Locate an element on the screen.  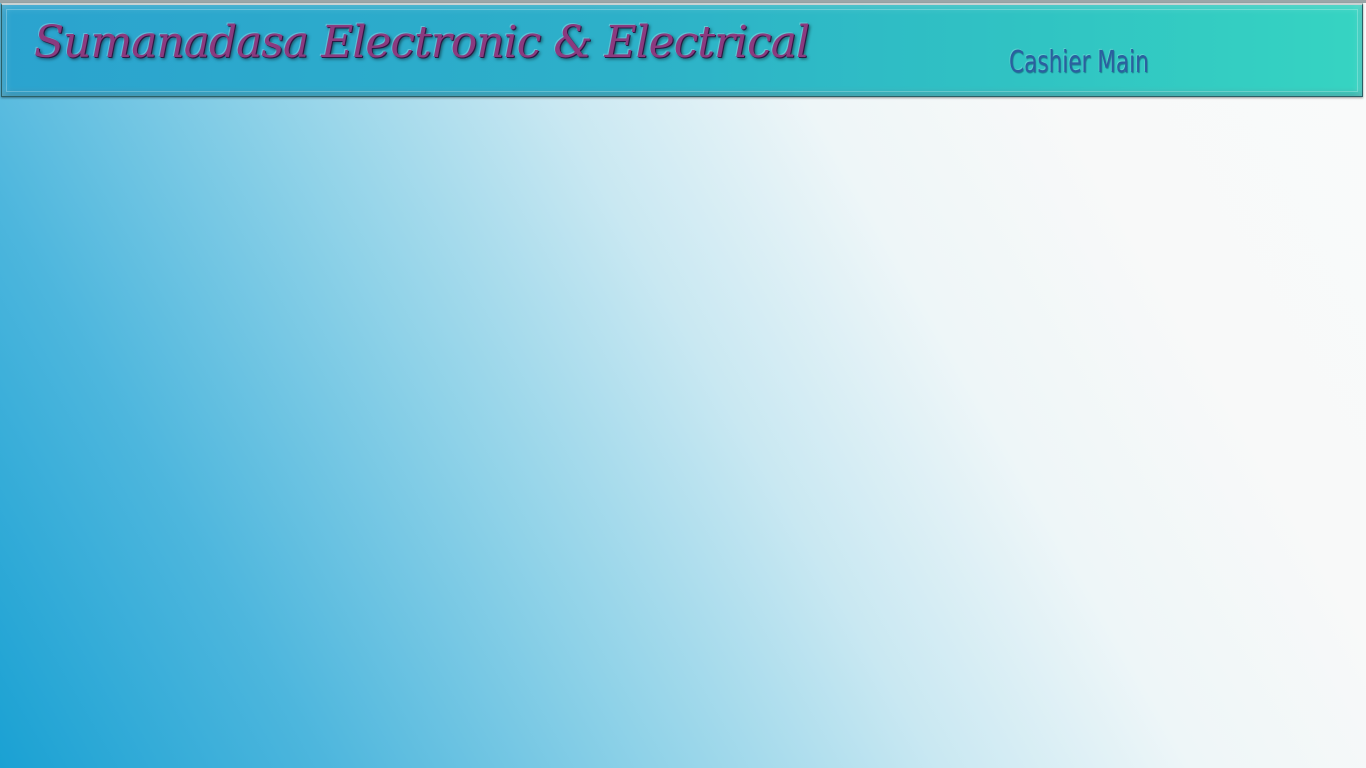
brand-title: Sumanadasa Electronic & Electrical is located at coordinates (422, 42).